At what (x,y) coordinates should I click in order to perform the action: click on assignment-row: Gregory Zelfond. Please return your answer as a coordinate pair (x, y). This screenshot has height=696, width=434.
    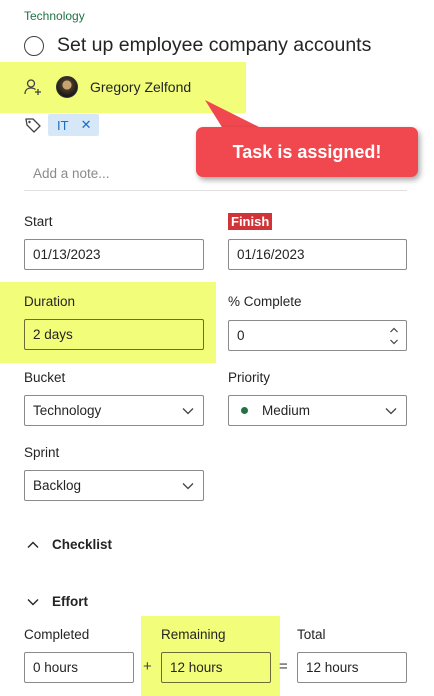
    Looking at the image, I should click on (107, 87).